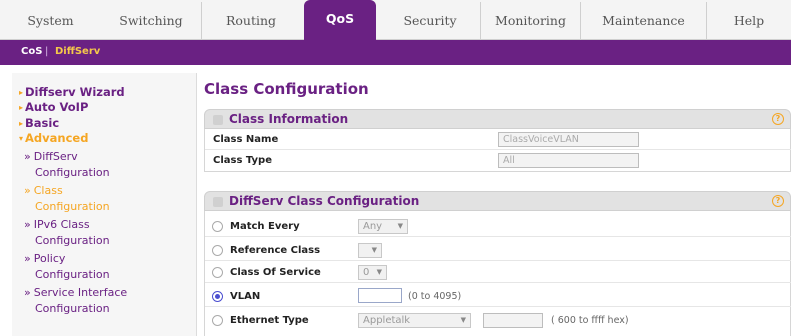 This screenshot has height=336, width=791. What do you see at coordinates (340, 20) in the screenshot?
I see `tab-qos: QoS` at bounding box center [340, 20].